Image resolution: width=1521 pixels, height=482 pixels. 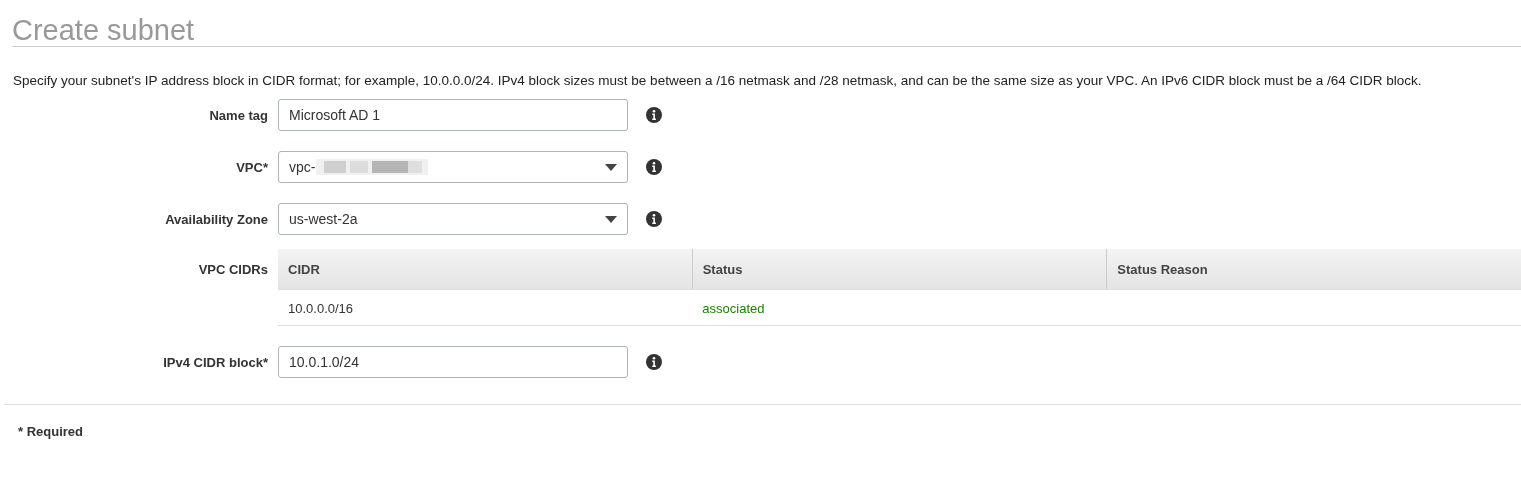 What do you see at coordinates (722, 269) in the screenshot?
I see `column-header: Status` at bounding box center [722, 269].